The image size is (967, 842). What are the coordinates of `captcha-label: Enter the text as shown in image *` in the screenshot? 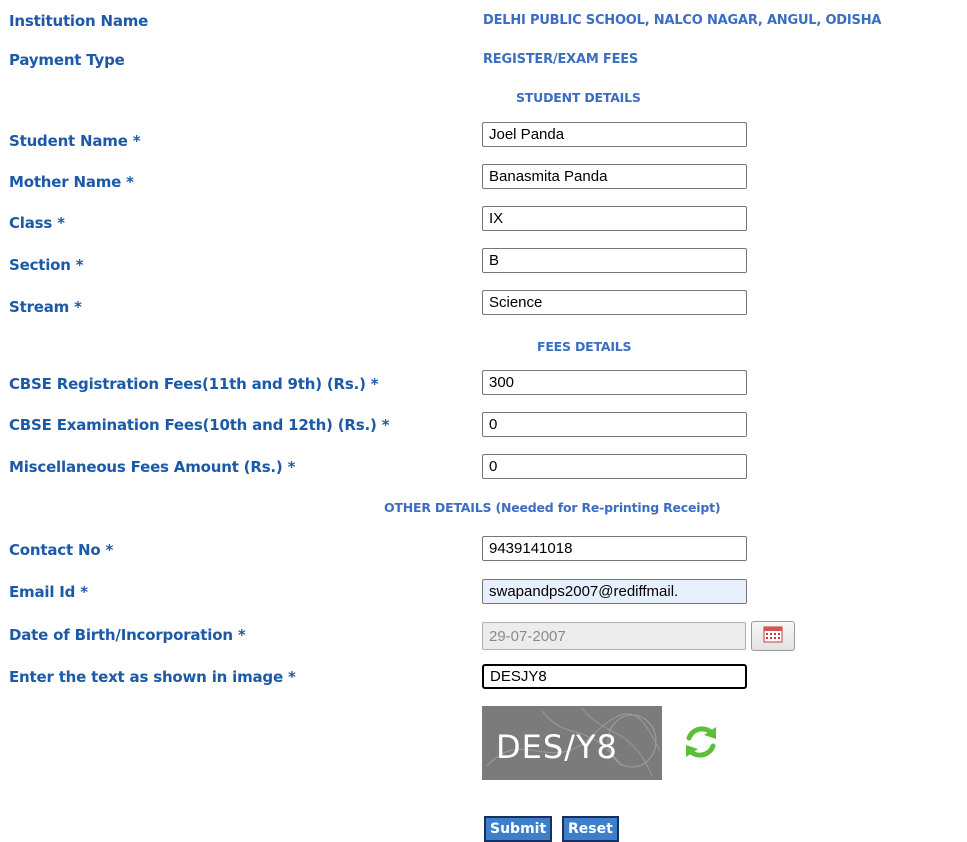 It's located at (152, 677).